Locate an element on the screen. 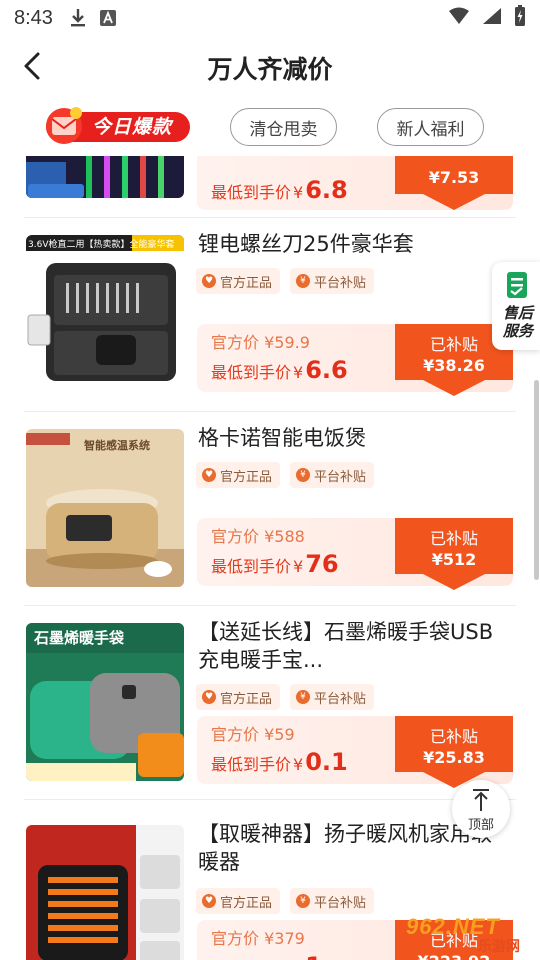 The image size is (540, 960). subsidy-tag: ¥7.53 is located at coordinates (454, 184).